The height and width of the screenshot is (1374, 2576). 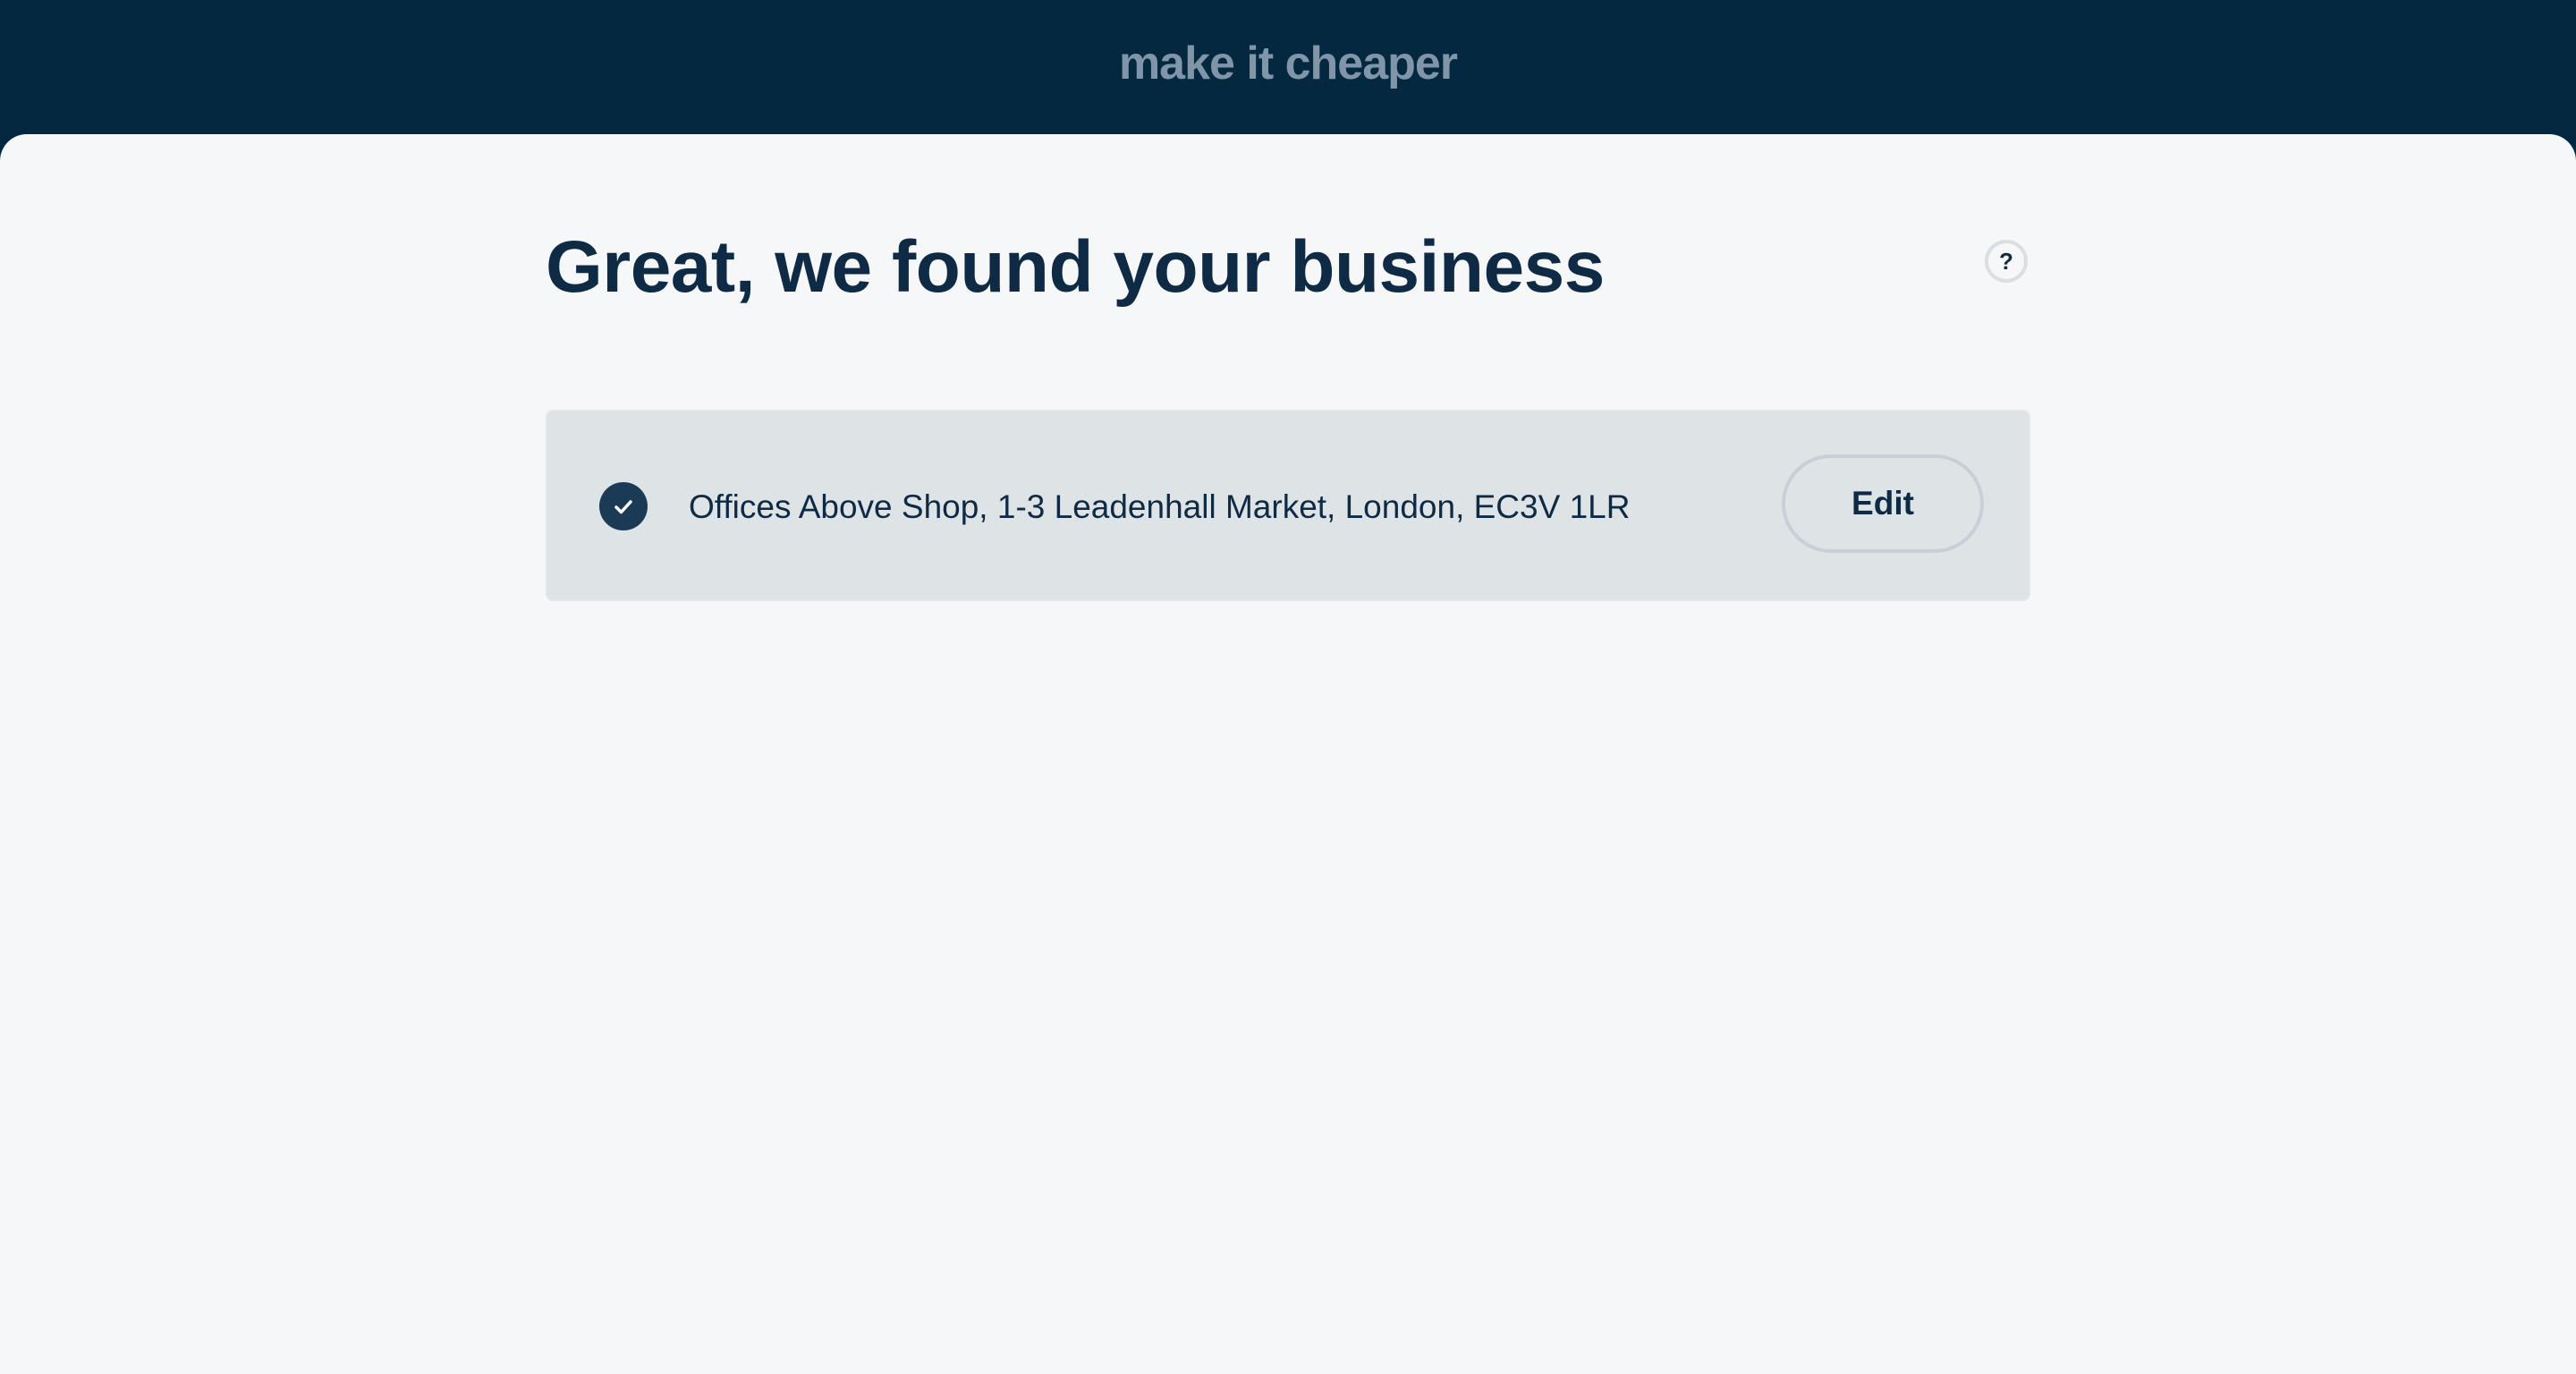 I want to click on page-title: Great, we found your business, so click(x=1075, y=267).